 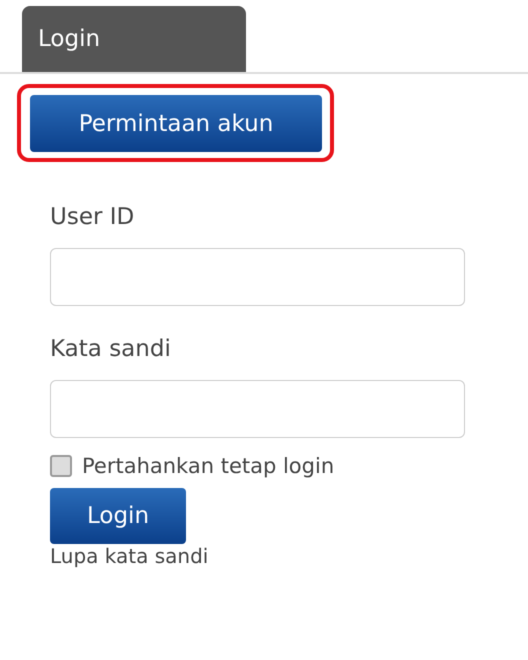 What do you see at coordinates (134, 39) in the screenshot?
I see `login-tab: Login` at bounding box center [134, 39].